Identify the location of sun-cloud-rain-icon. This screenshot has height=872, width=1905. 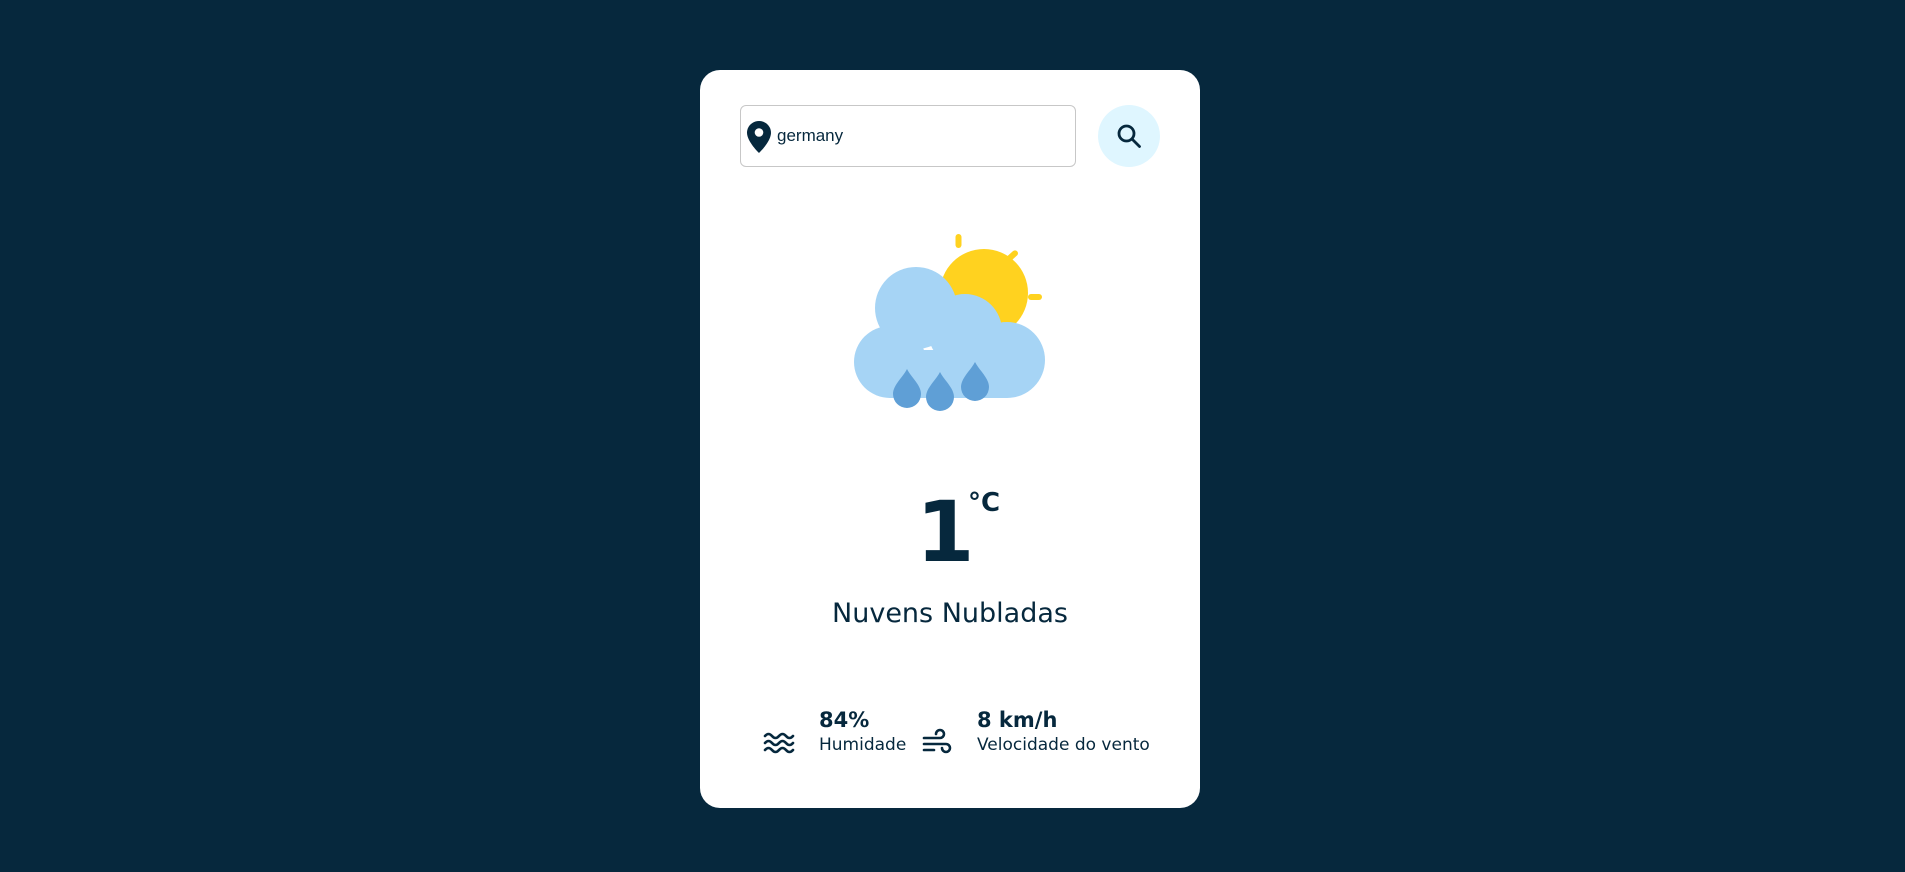
(949, 322).